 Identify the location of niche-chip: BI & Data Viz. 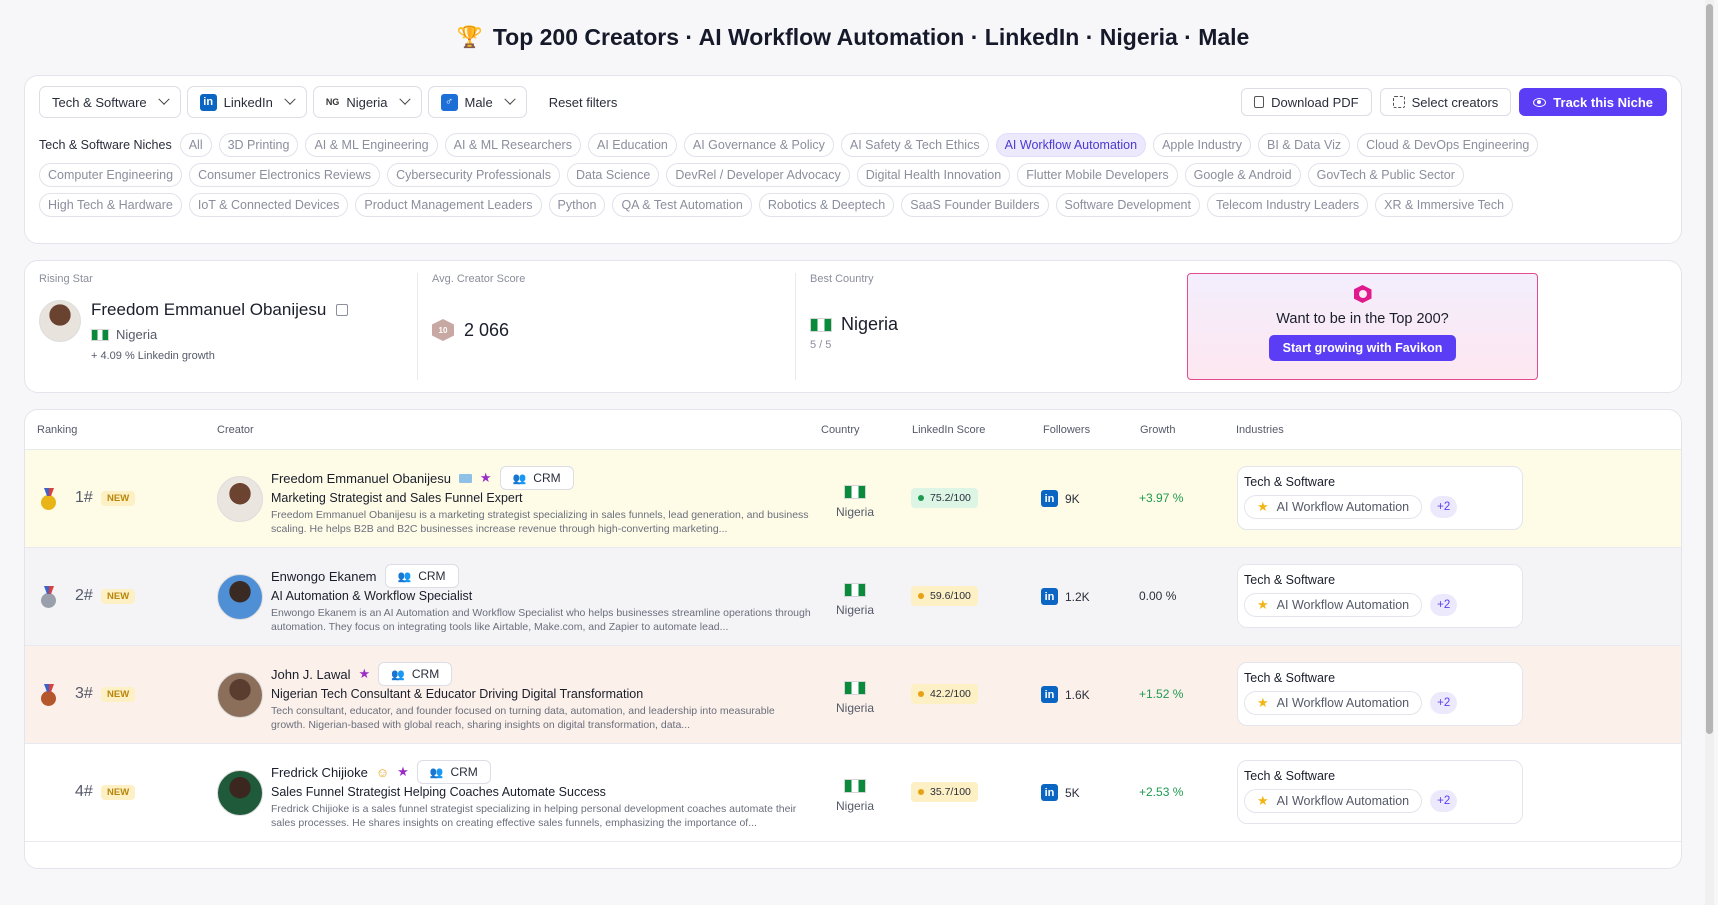
(1304, 145).